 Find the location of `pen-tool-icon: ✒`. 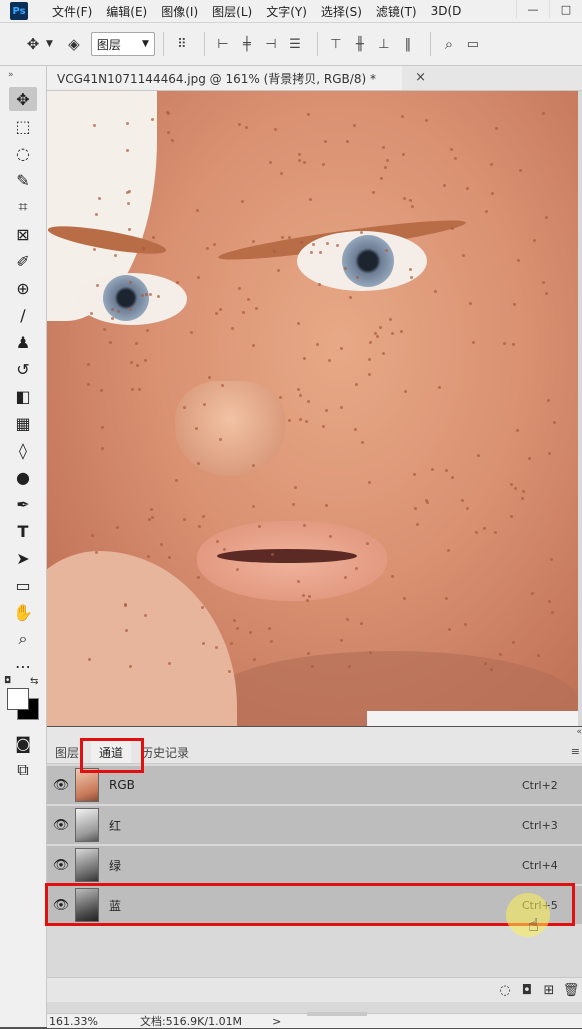

pen-tool-icon: ✒ is located at coordinates (23, 504).